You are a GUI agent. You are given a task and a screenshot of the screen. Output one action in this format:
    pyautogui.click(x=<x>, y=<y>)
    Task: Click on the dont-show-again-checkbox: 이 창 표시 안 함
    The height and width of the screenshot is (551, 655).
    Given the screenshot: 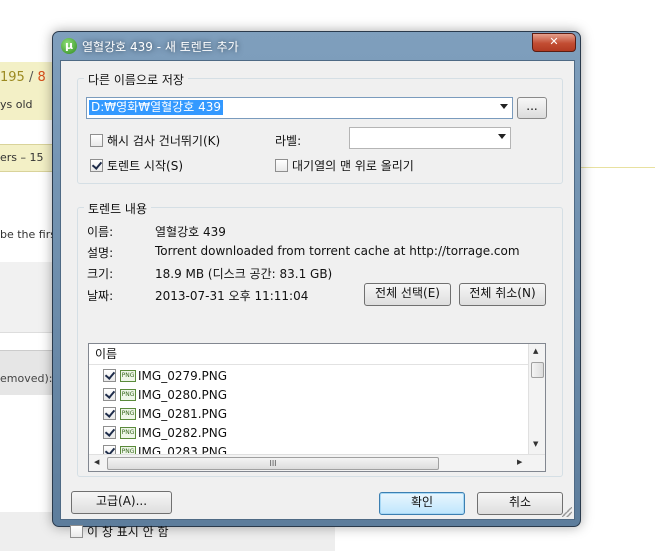 What is the action you would take?
    pyautogui.click(x=119, y=531)
    